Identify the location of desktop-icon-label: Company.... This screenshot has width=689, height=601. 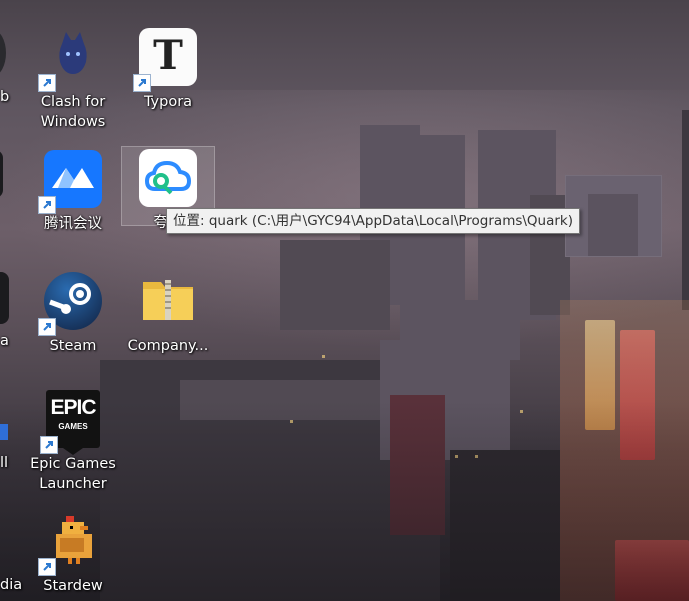
(168, 346).